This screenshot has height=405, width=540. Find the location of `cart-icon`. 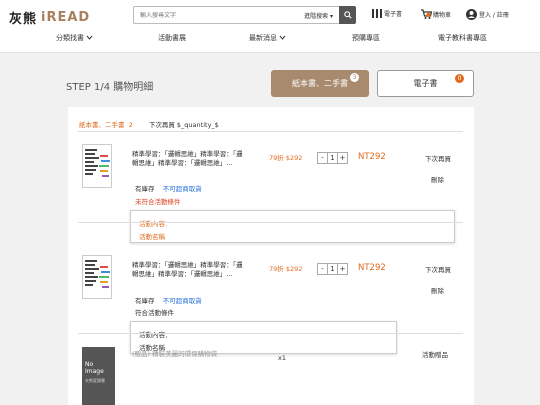

cart-icon is located at coordinates (426, 14).